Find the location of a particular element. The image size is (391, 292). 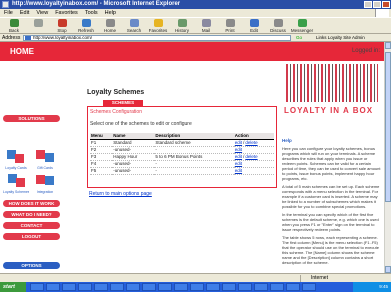

scheme-icon is located at coordinates (20, 182).